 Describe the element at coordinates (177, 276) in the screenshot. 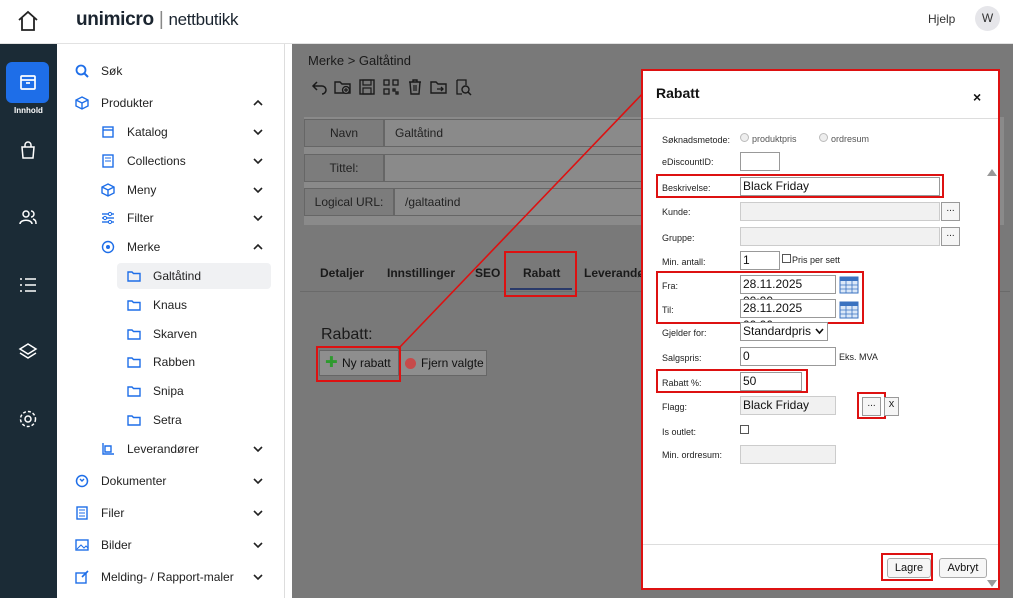

I see `sidebar-item-label: Galtåtind` at that location.